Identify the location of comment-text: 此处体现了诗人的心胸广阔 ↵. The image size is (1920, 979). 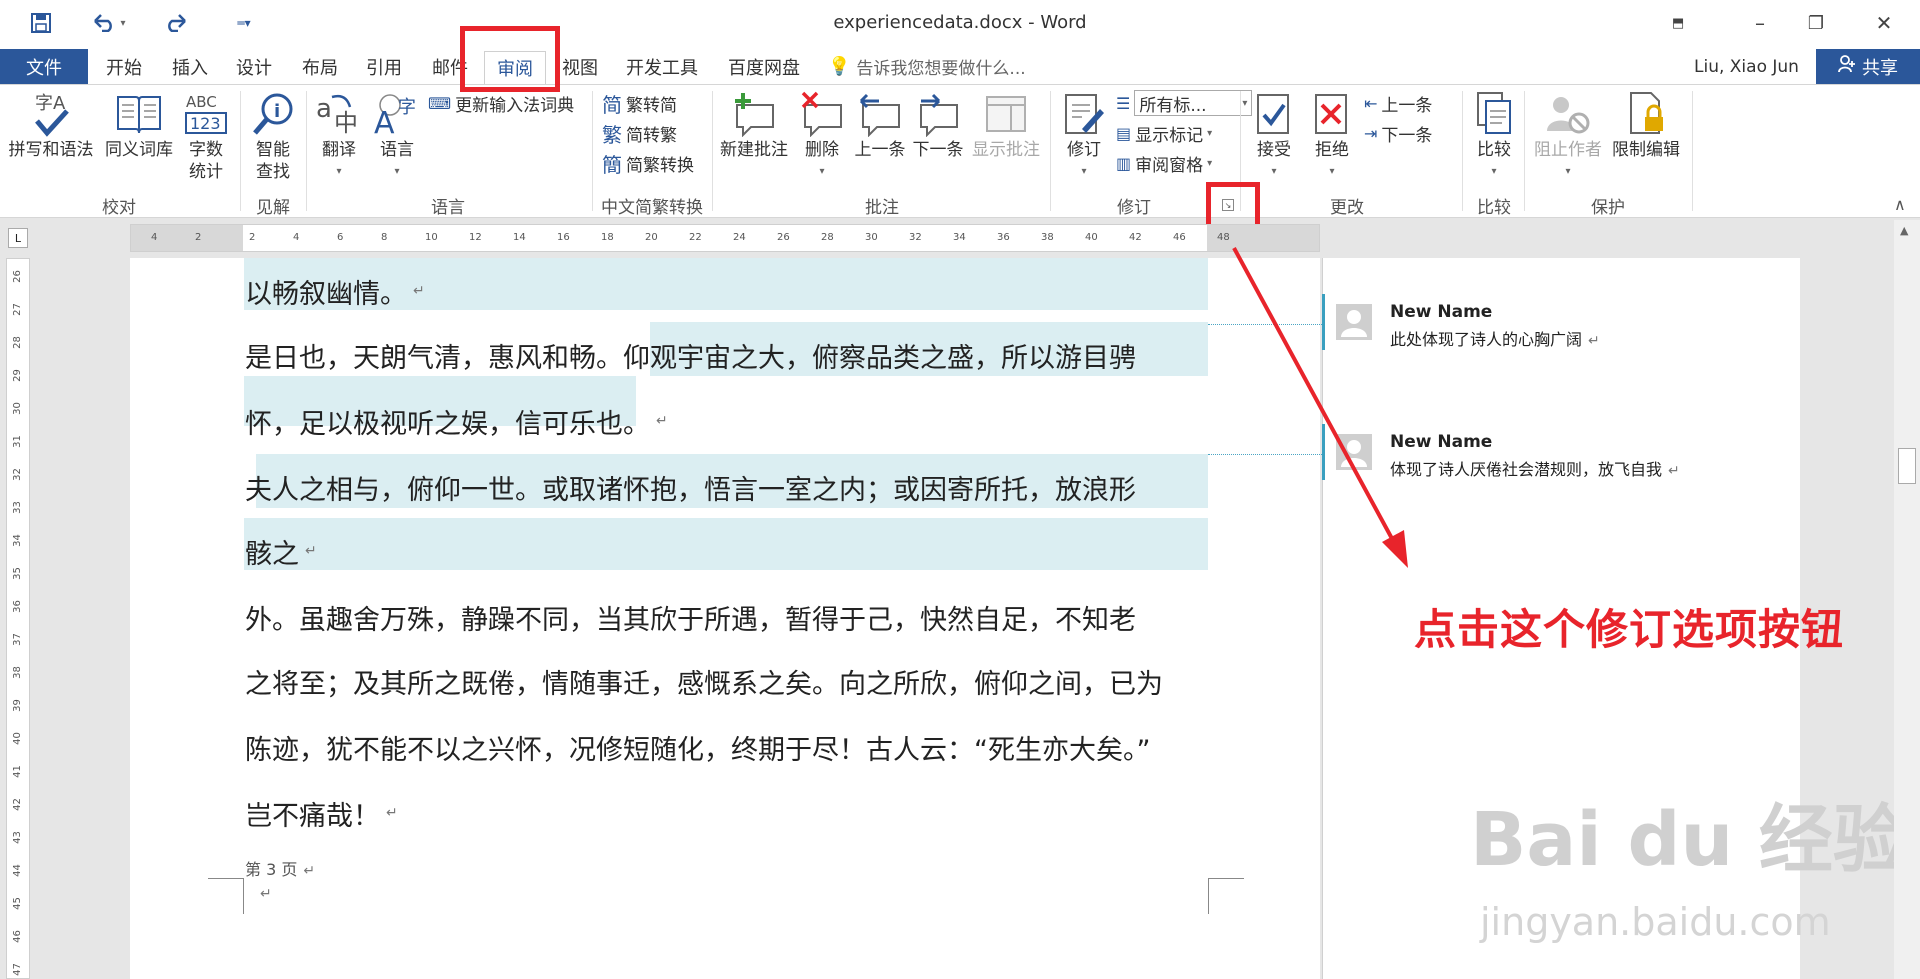
(1495, 338).